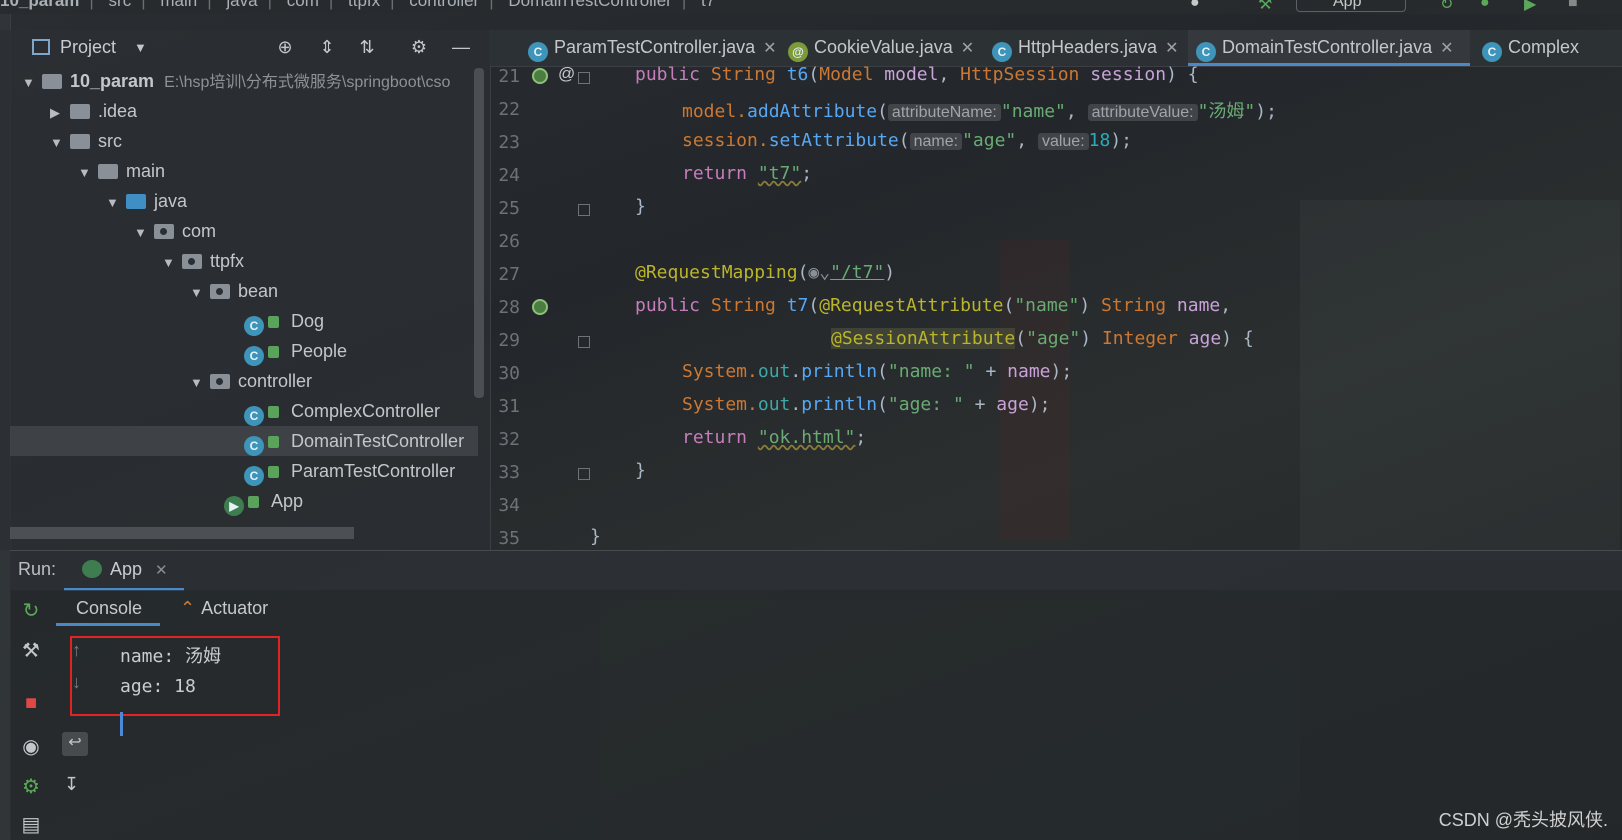 The height and width of the screenshot is (840, 1622). What do you see at coordinates (479, 233) in the screenshot?
I see `vertical-scrollbar` at bounding box center [479, 233].